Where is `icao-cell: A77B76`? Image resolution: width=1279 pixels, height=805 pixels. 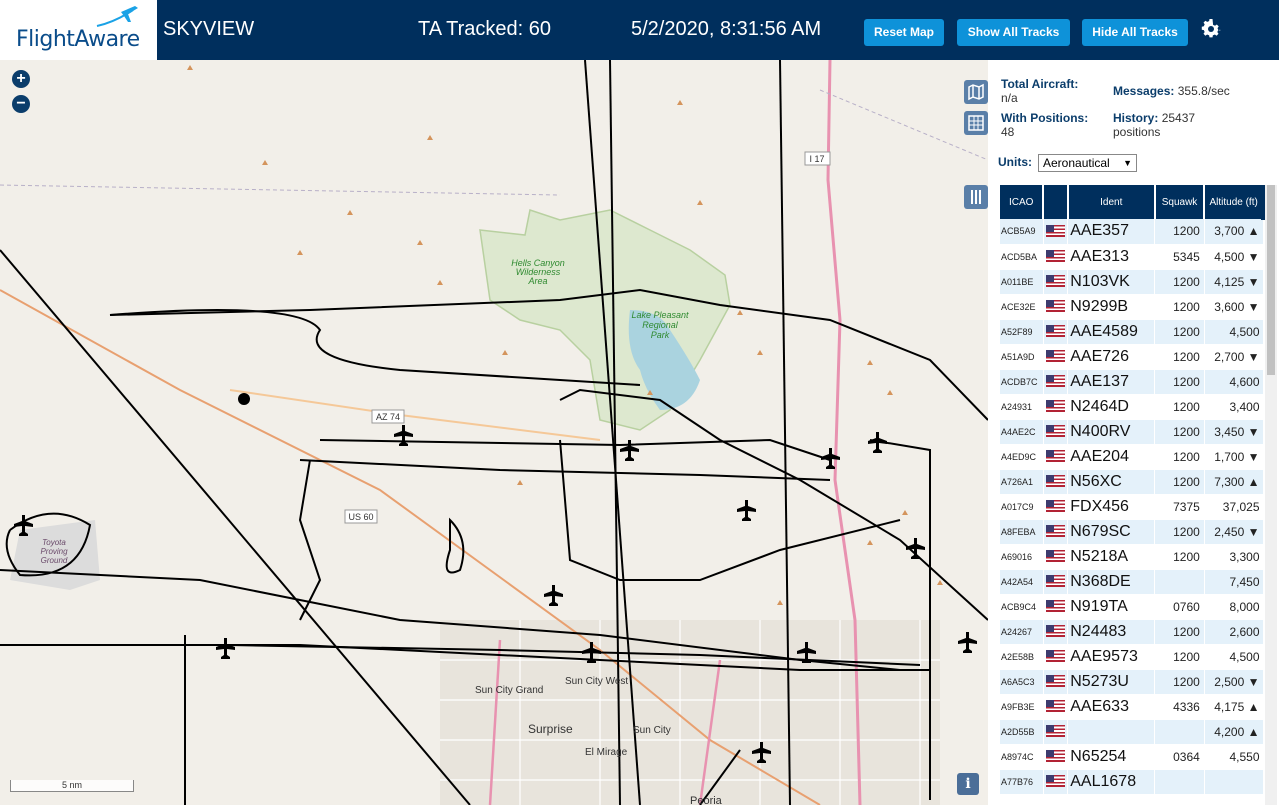 icao-cell: A77B76 is located at coordinates (1022, 782).